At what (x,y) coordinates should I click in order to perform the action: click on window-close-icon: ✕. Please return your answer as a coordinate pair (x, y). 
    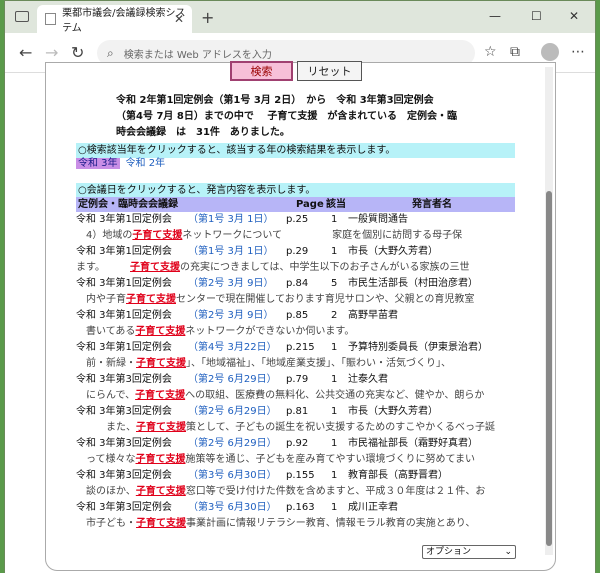
    Looking at the image, I should click on (574, 16).